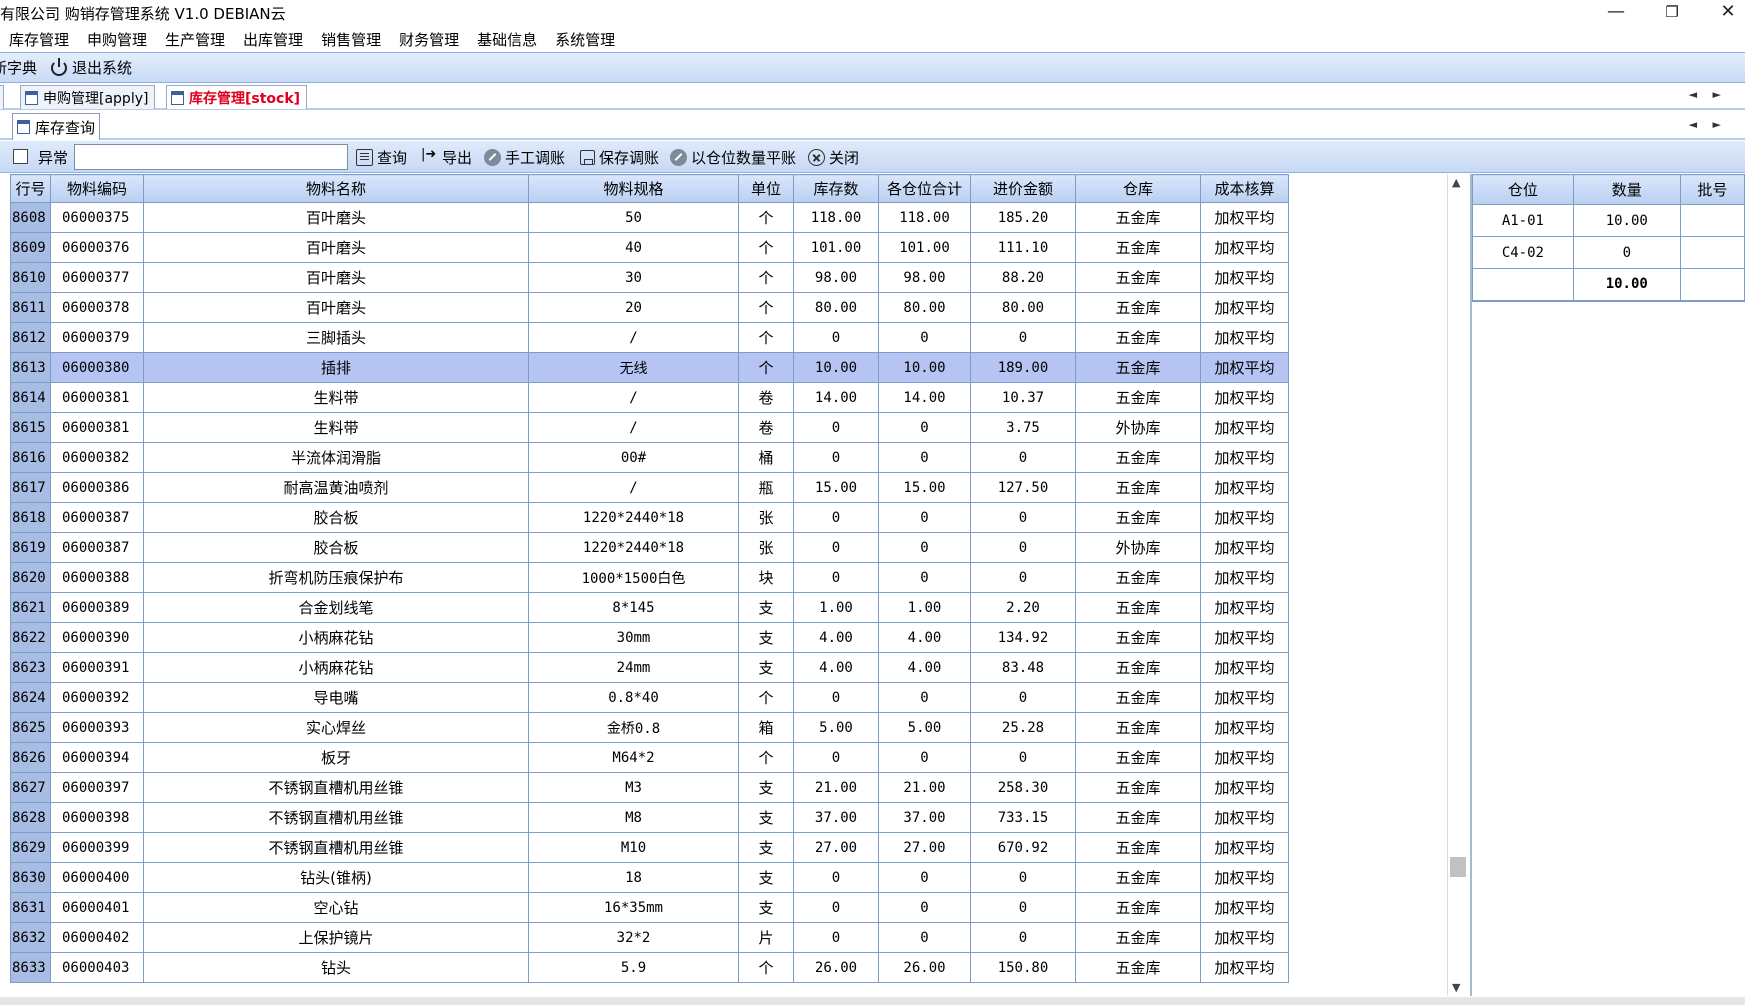 This screenshot has height=1005, width=1754. What do you see at coordinates (924, 277) in the screenshot?
I see `location-total-cell: 98.00` at bounding box center [924, 277].